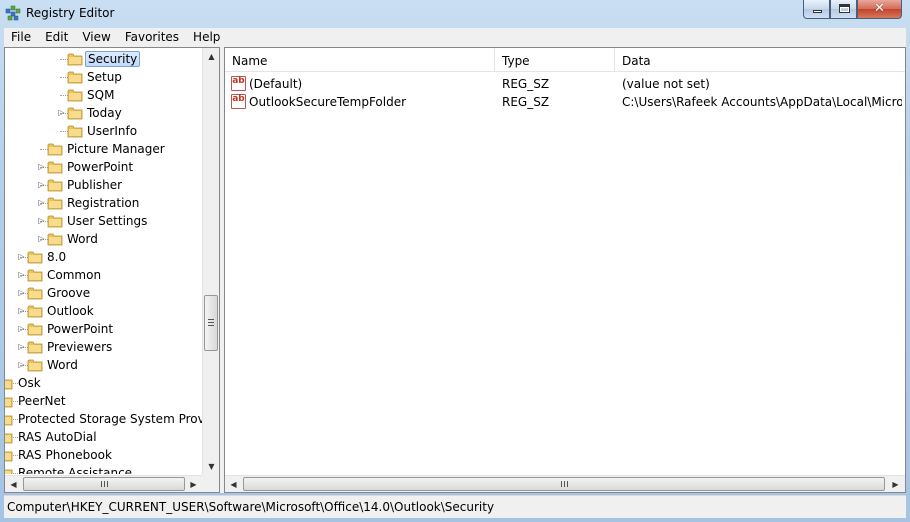  Describe the element at coordinates (96, 37) in the screenshot. I see `menu-view: View` at that location.